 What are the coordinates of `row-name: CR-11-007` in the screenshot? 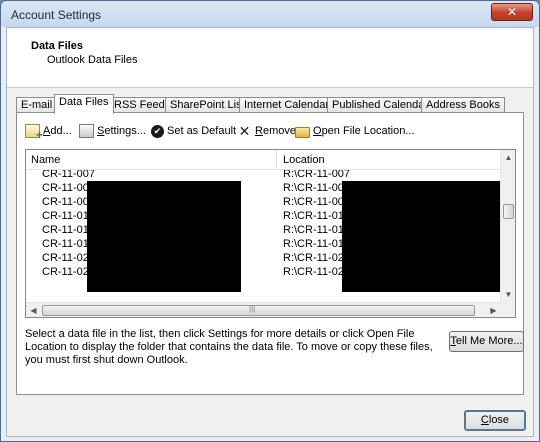 It's located at (68, 175).